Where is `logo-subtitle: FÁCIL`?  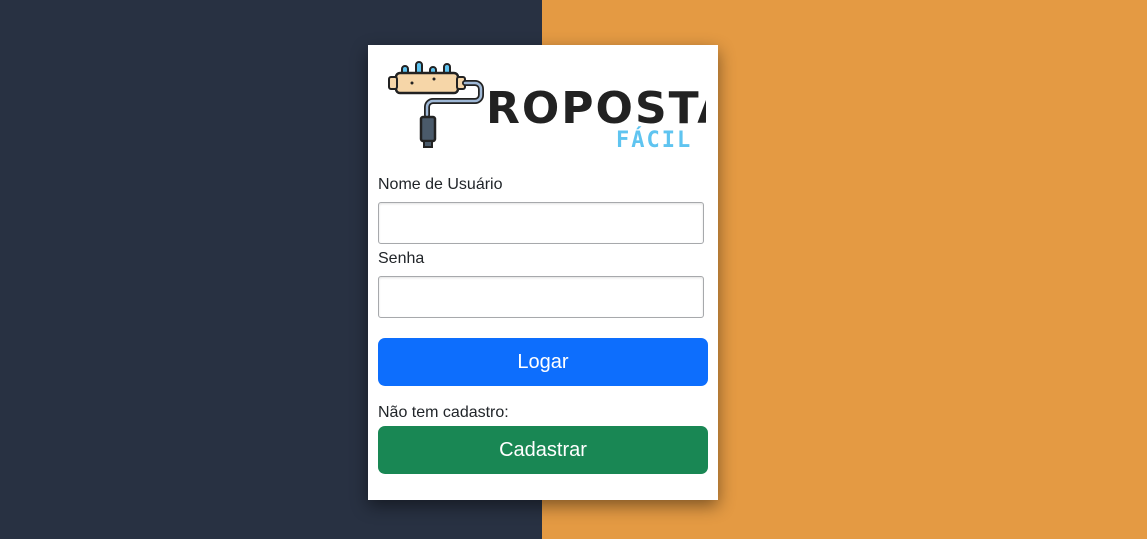
logo-subtitle: FÁCIL is located at coordinates (654, 140).